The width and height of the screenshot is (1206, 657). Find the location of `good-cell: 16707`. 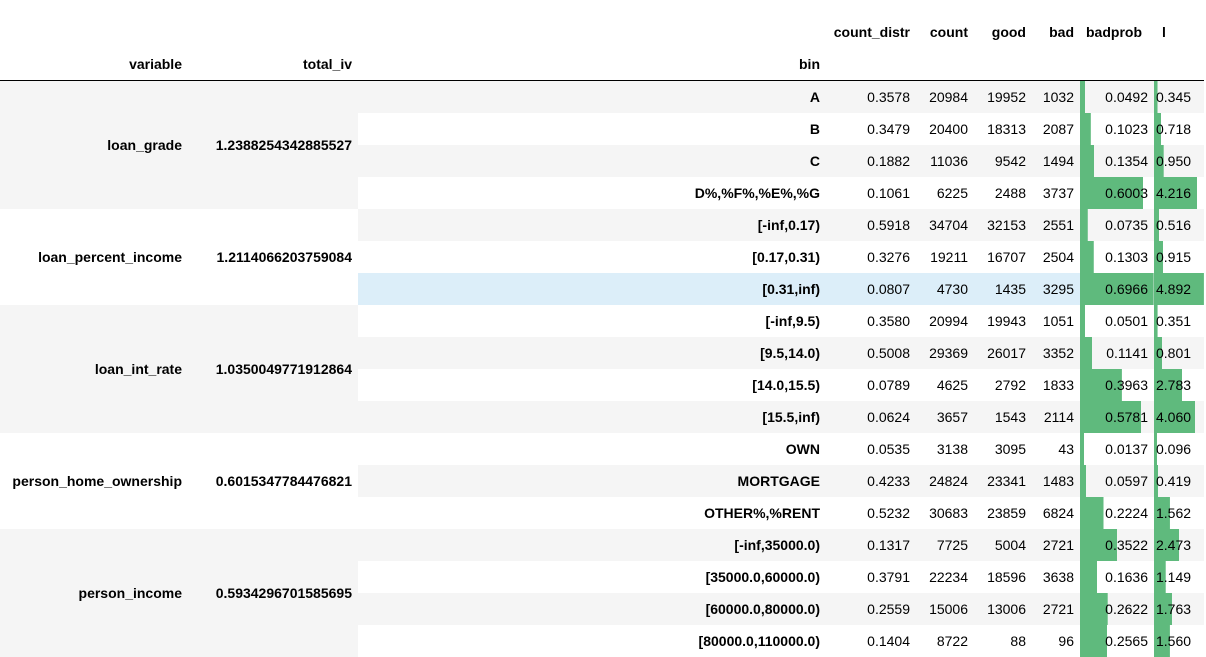

good-cell: 16707 is located at coordinates (1003, 257).